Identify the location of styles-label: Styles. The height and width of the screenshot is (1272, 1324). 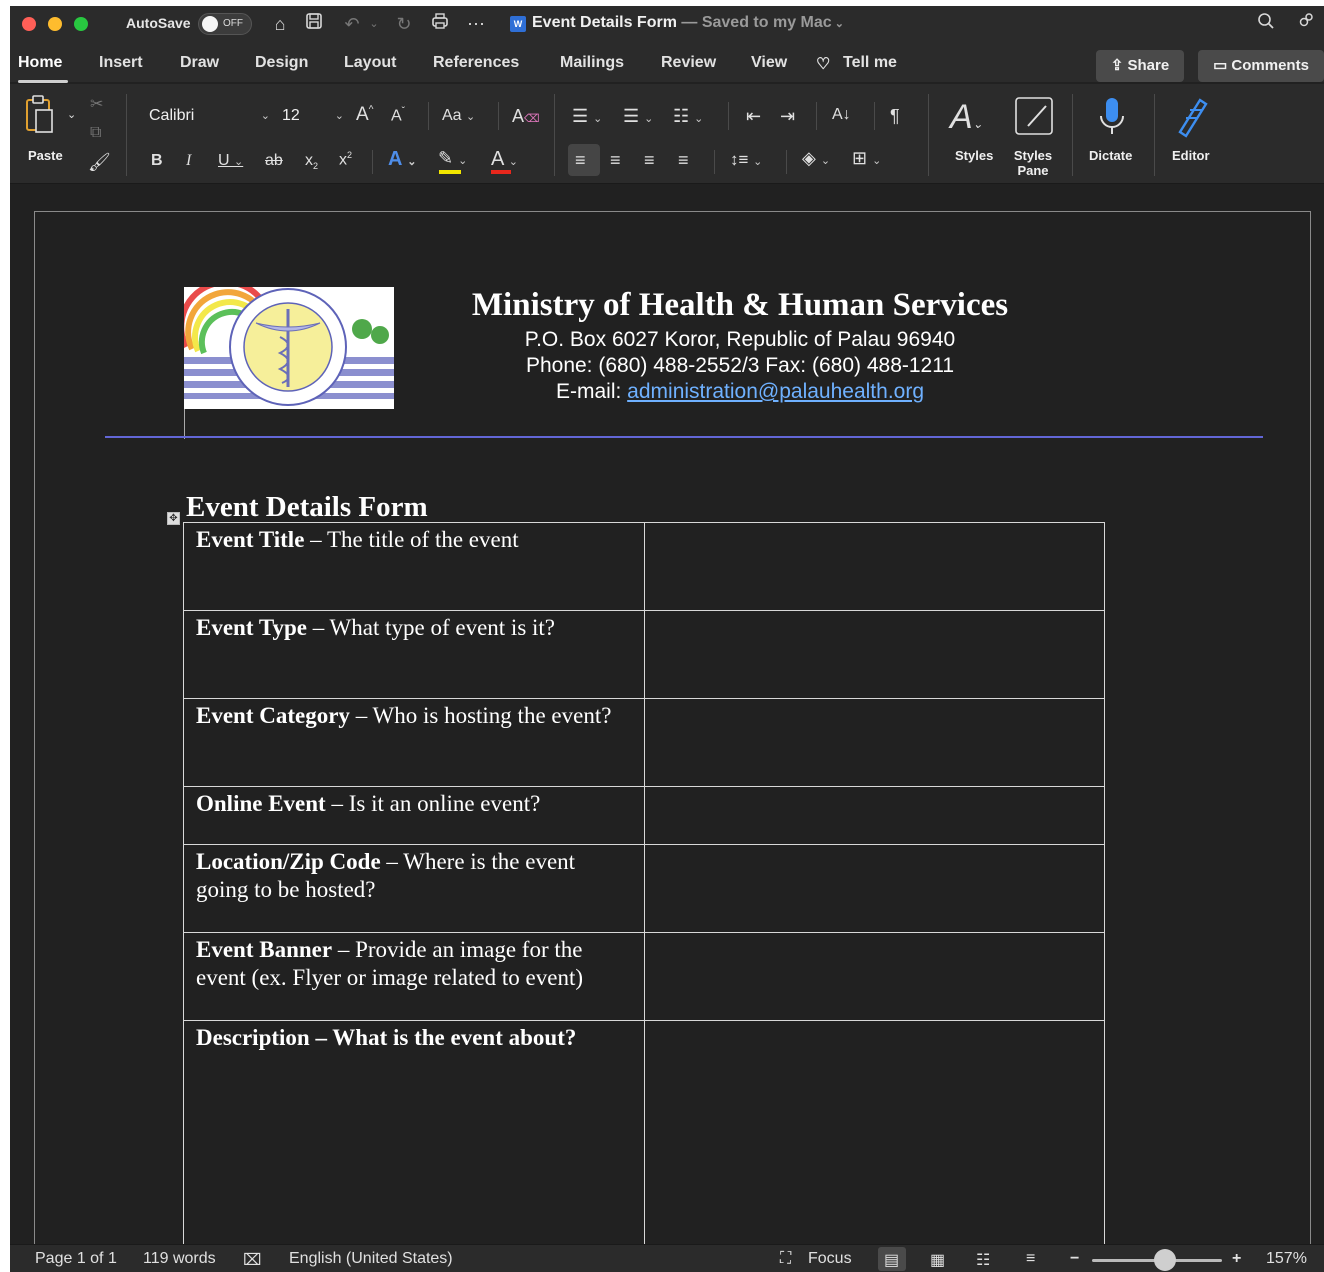
(974, 155).